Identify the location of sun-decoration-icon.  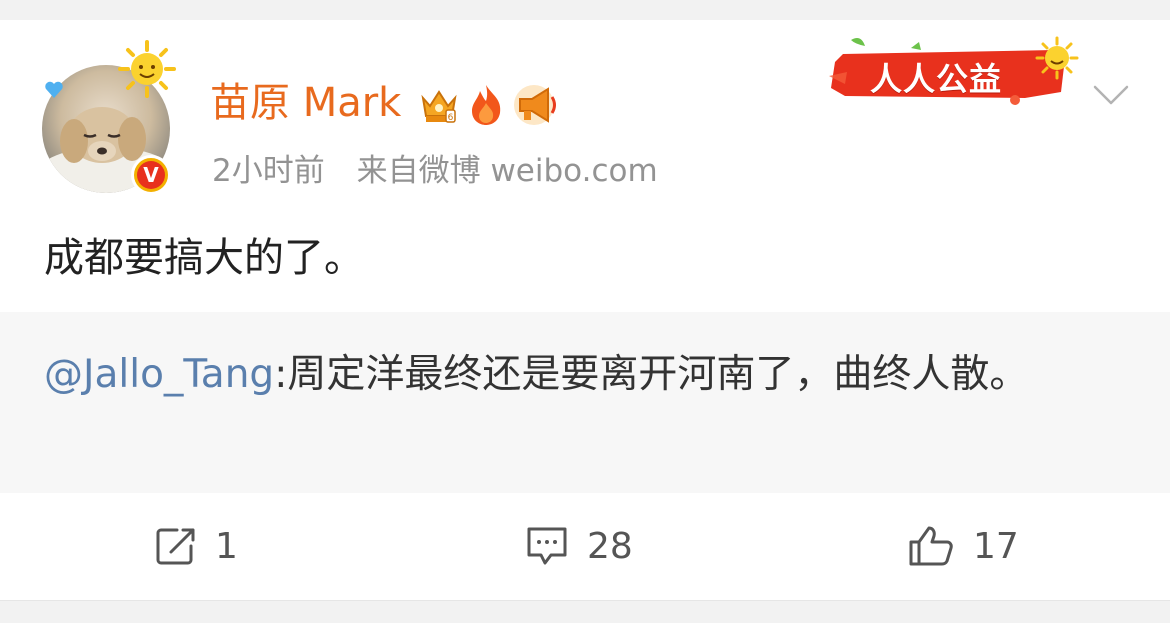
(147, 69).